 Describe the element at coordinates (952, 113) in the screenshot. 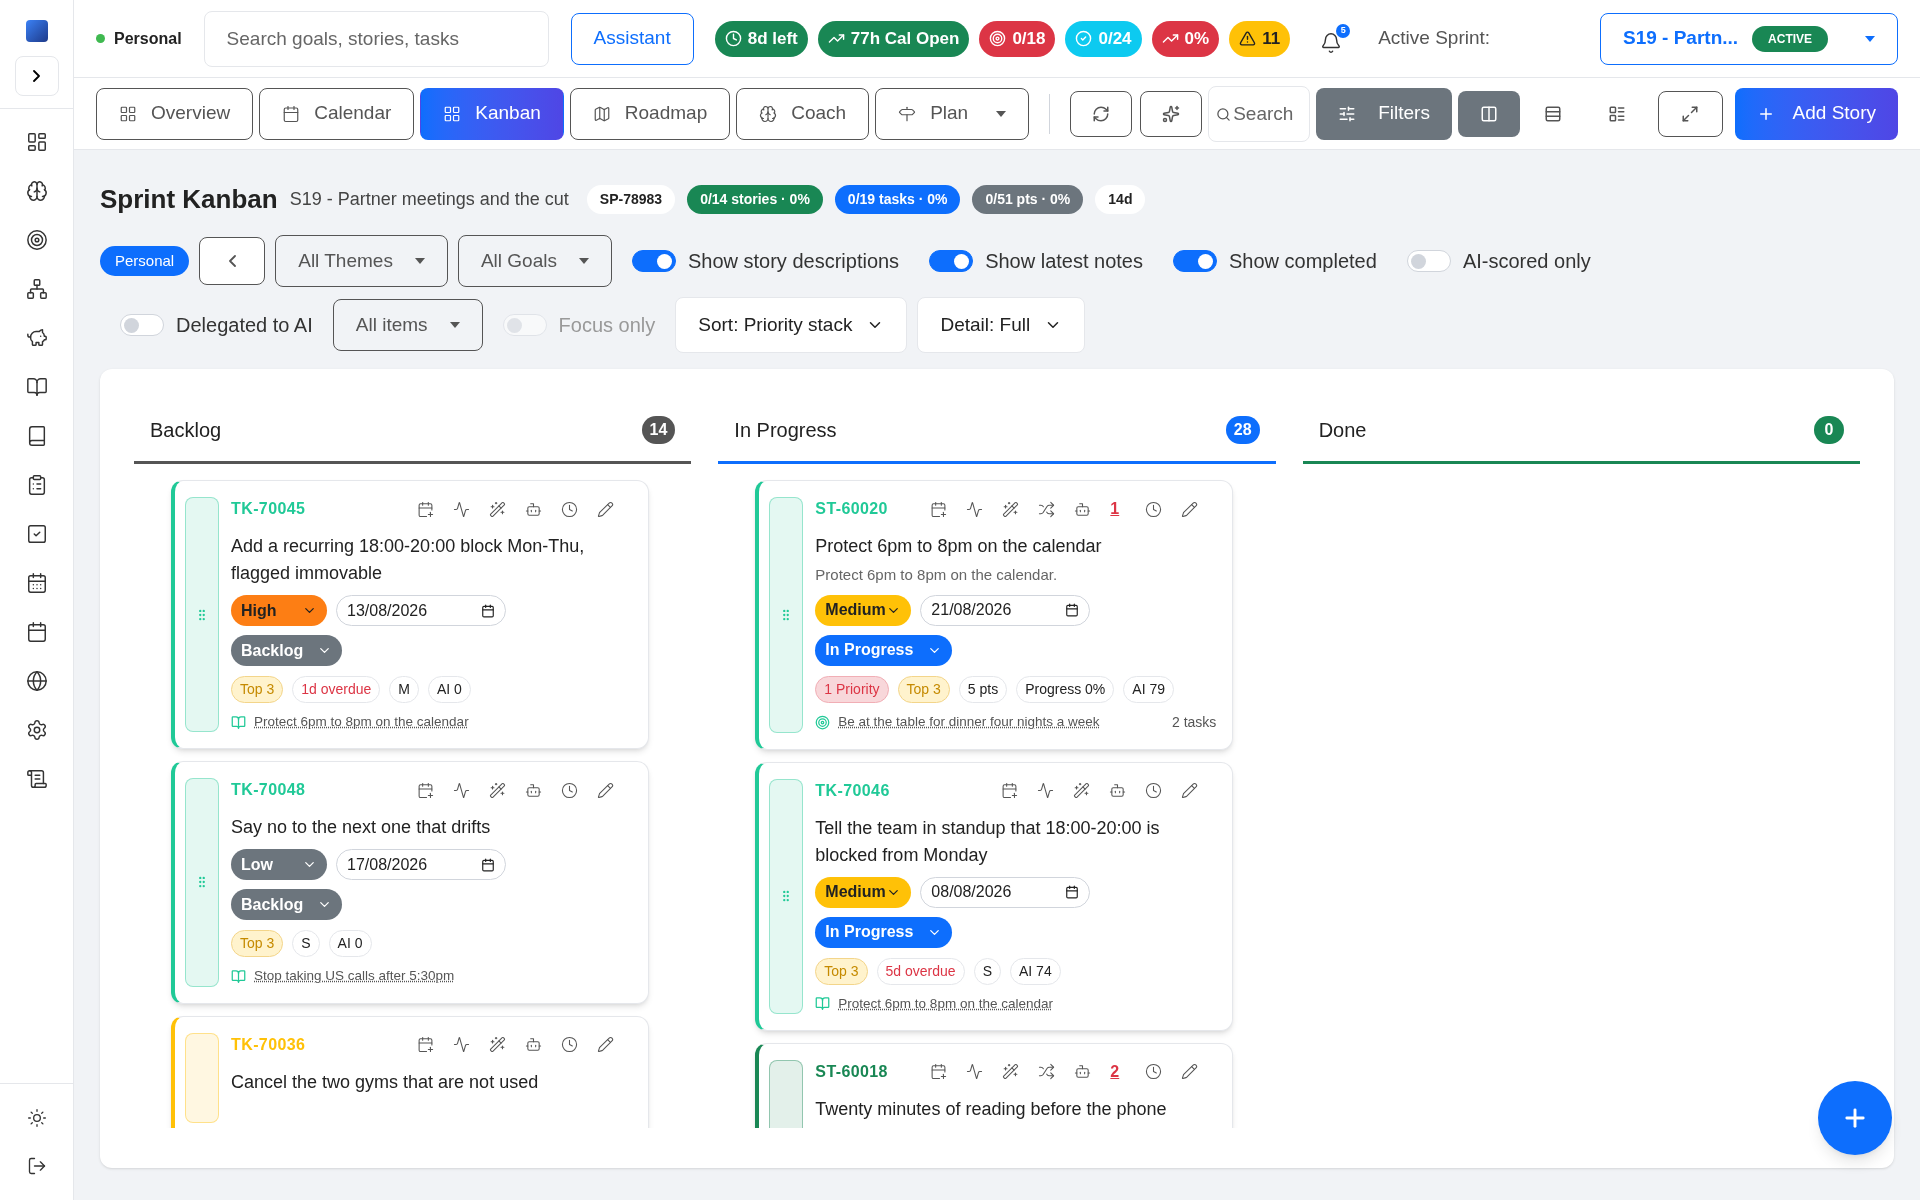

I see `view-tab: Plan` at that location.